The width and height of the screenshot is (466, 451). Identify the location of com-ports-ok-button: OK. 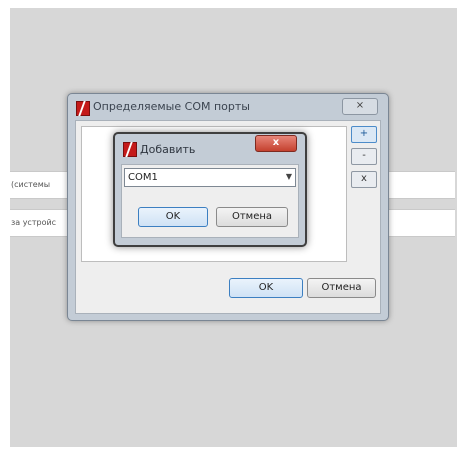
(266, 288).